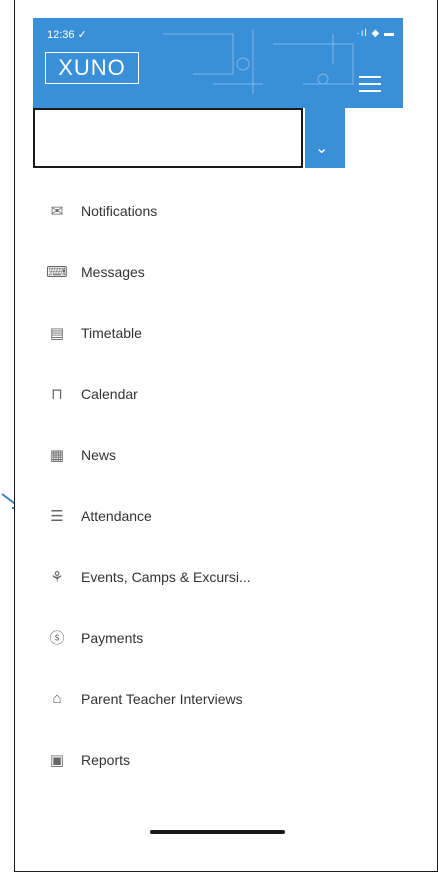  Describe the element at coordinates (57, 272) in the screenshot. I see `messages-icon: ⌨` at that location.